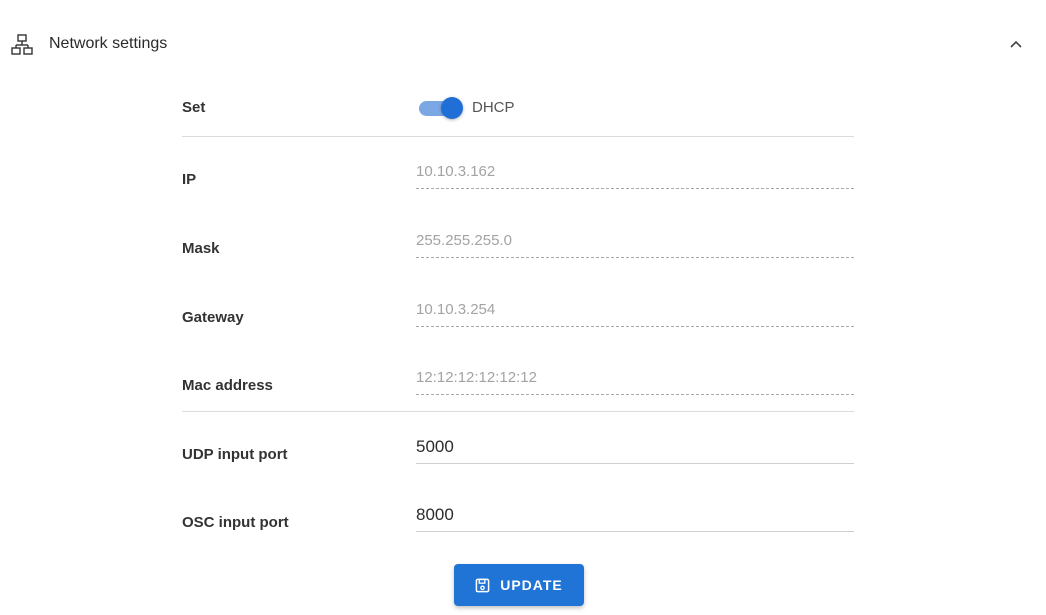 The height and width of the screenshot is (615, 1046). Describe the element at coordinates (189, 179) in the screenshot. I see `ip-label: IP` at that location.